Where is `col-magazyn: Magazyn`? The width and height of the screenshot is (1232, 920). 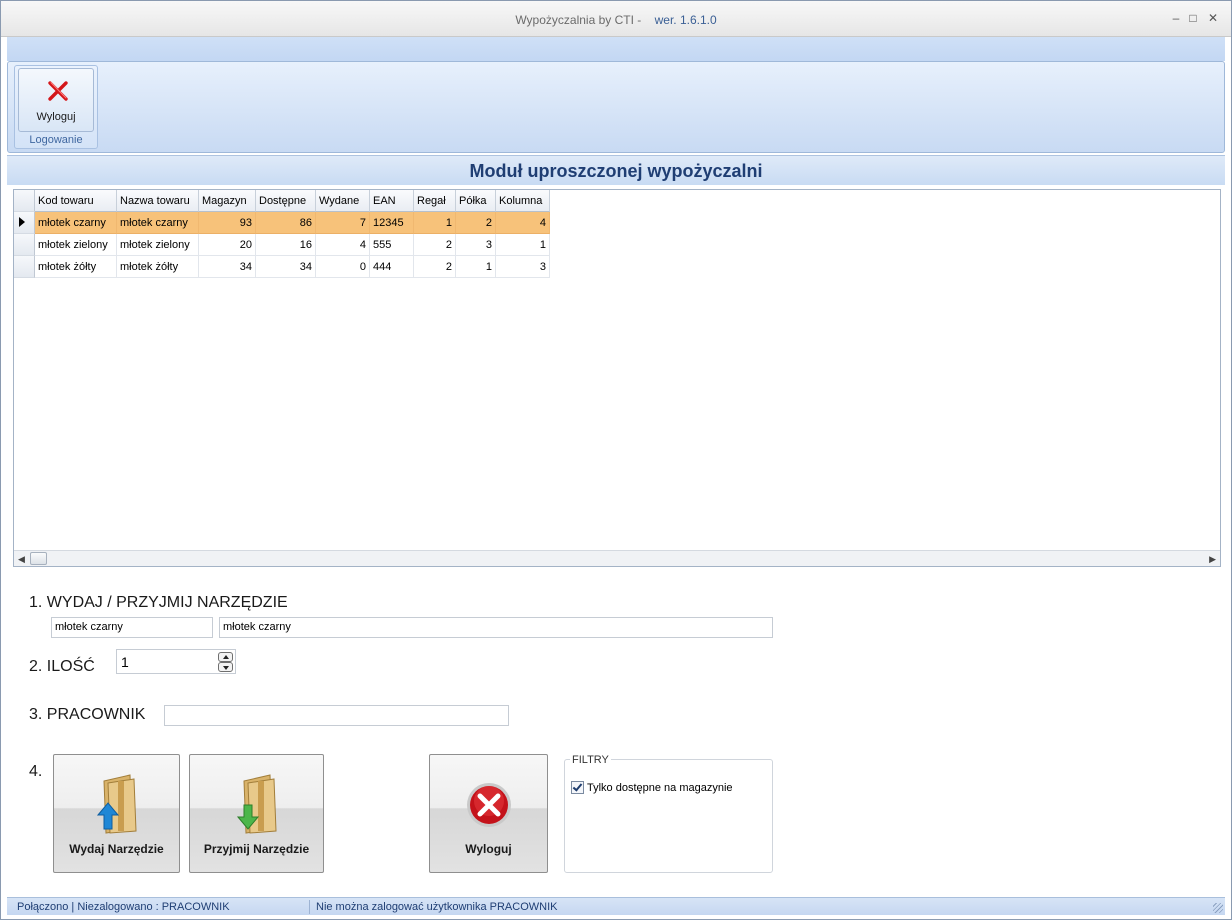 col-magazyn: Magazyn is located at coordinates (227, 201).